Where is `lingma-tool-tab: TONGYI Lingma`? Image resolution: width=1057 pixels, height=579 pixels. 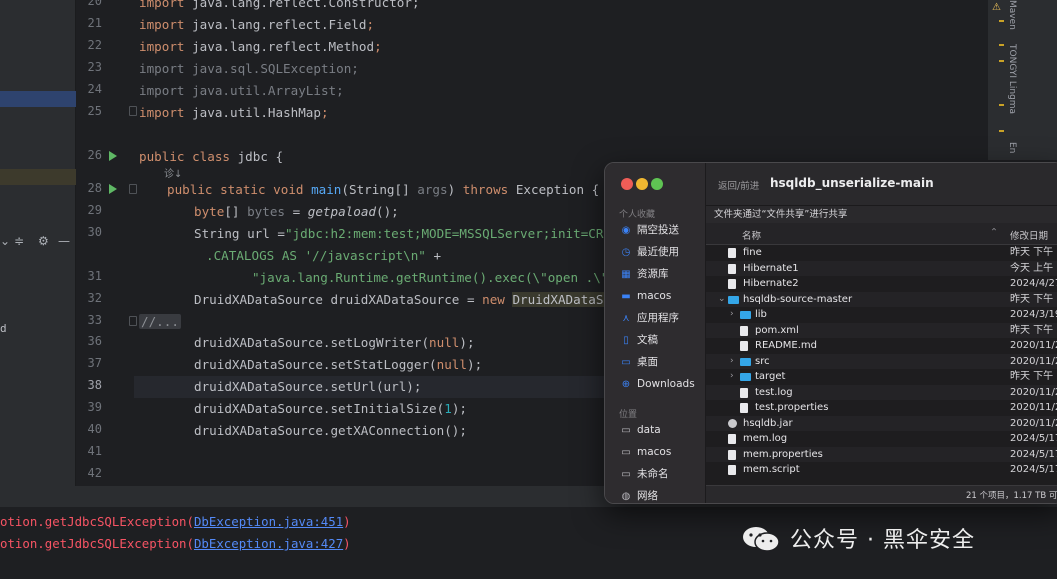
lingma-tool-tab: TONGYI Lingma is located at coordinates (1012, 79).